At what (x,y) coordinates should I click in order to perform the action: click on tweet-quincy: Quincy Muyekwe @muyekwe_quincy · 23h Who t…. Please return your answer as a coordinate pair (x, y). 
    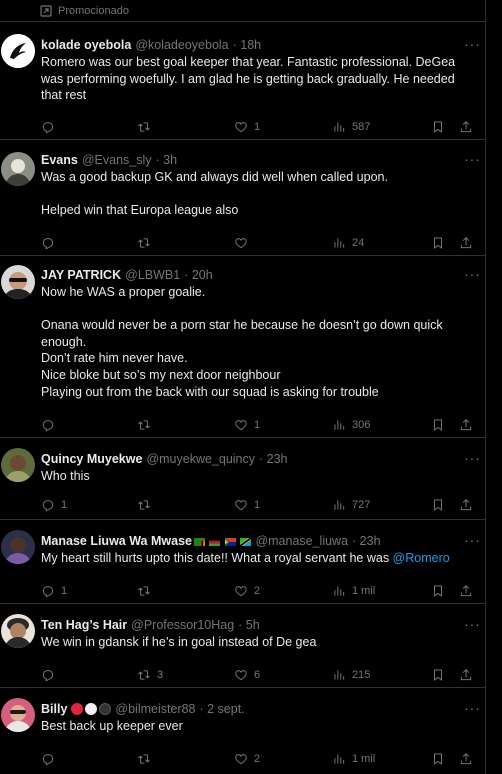
    Looking at the image, I should click on (242, 479).